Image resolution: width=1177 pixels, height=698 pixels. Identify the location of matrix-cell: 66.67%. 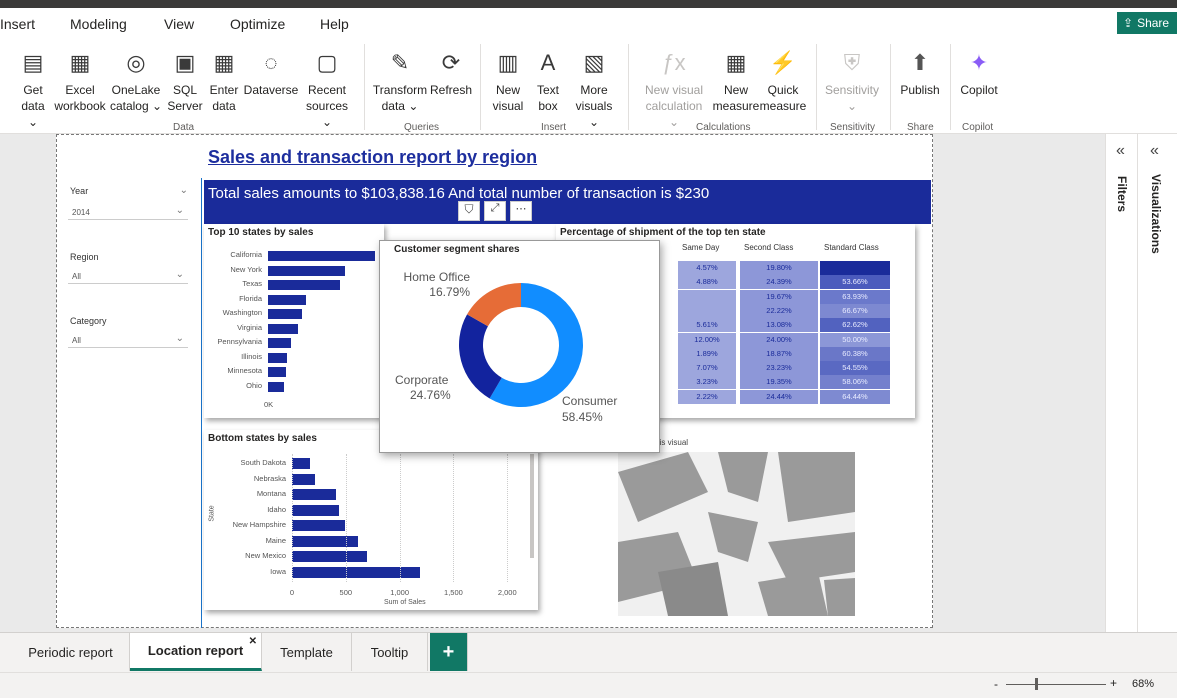
(855, 310).